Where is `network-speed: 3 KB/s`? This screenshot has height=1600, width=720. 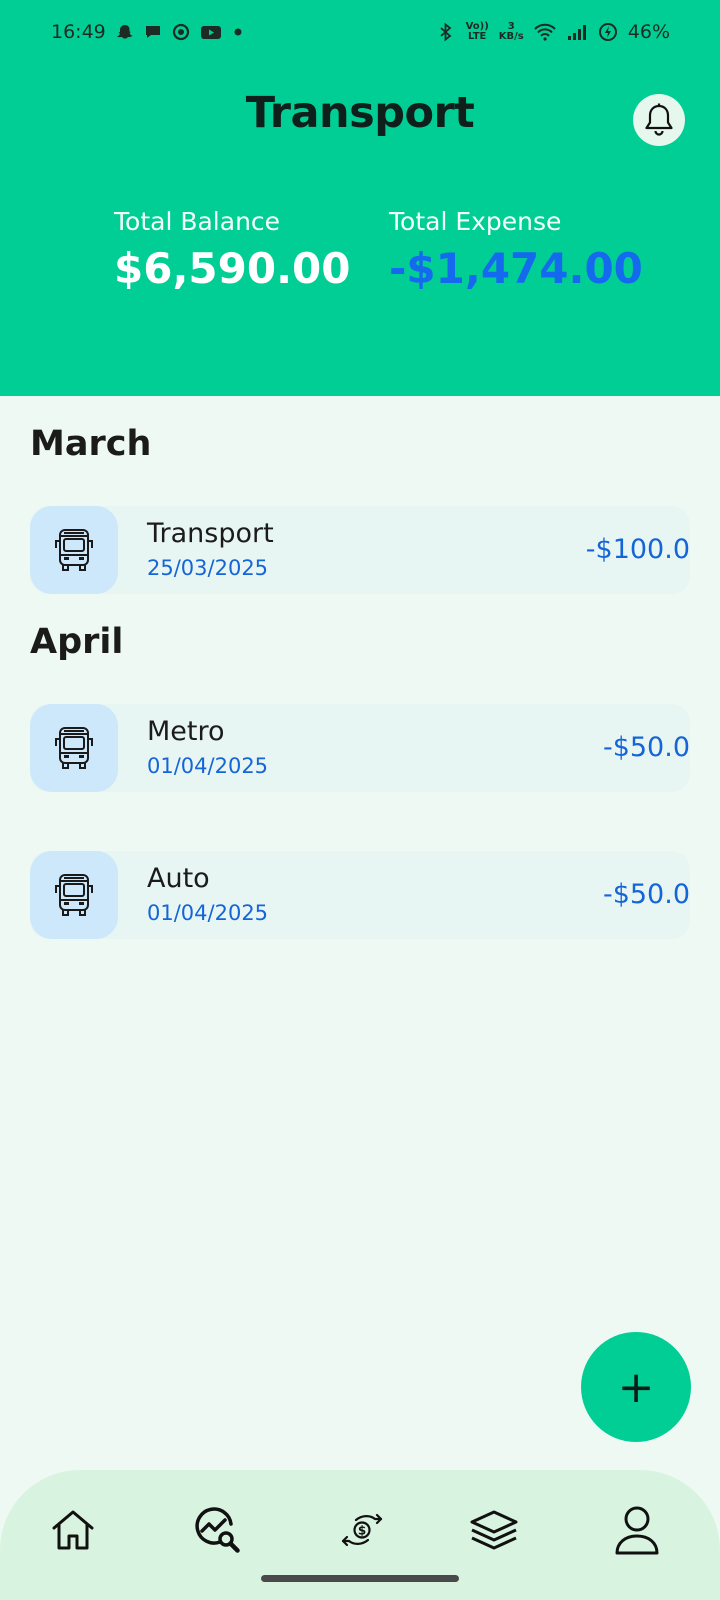 network-speed: 3 KB/s is located at coordinates (511, 31).